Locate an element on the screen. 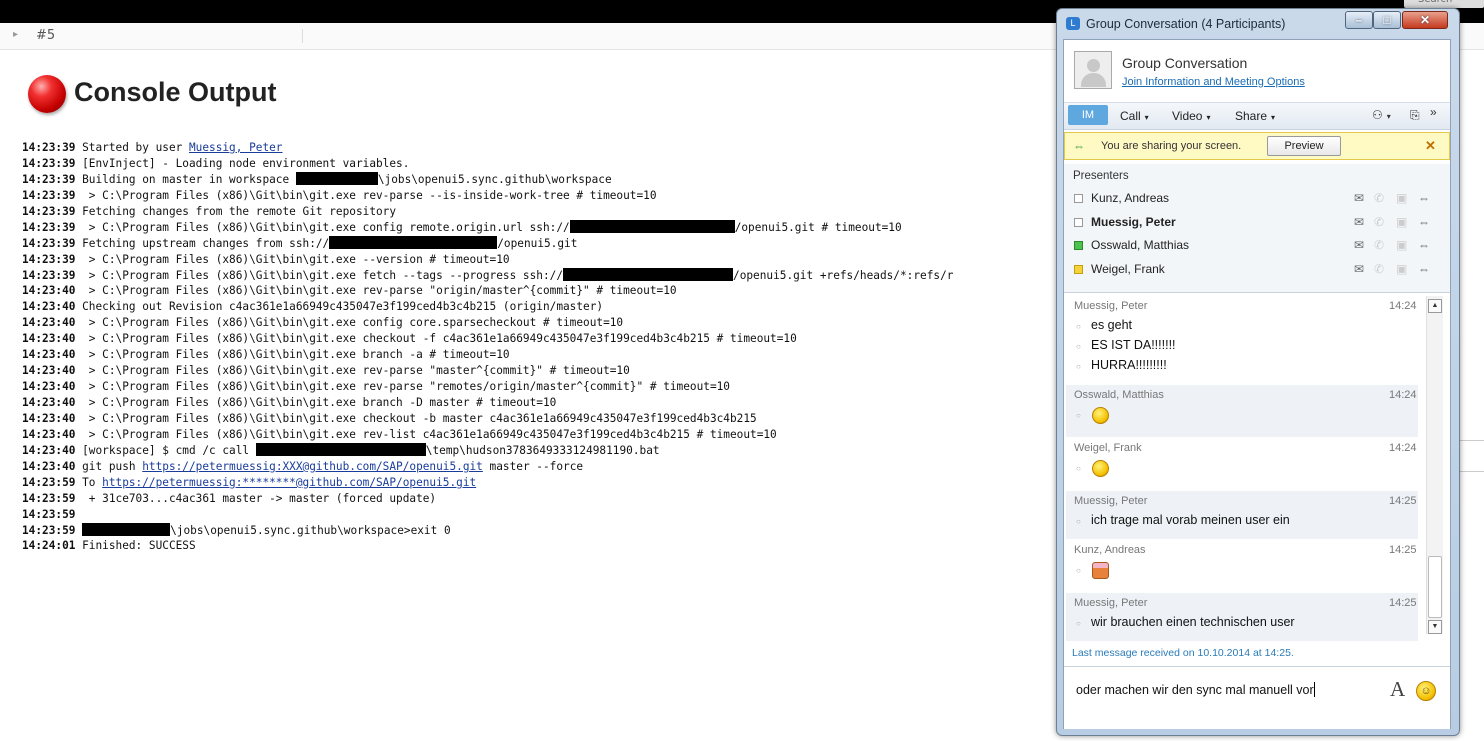 The image size is (1484, 741). message-time: 14:25 is located at coordinates (1403, 550).